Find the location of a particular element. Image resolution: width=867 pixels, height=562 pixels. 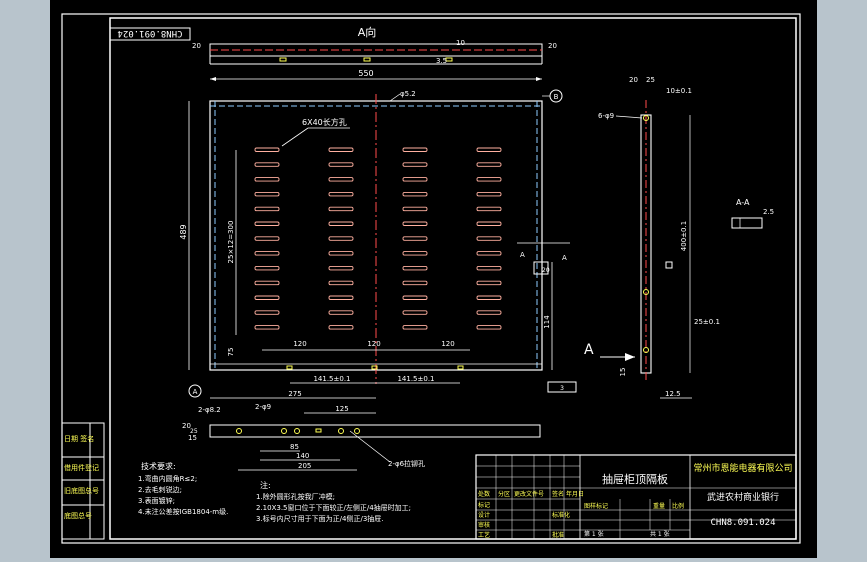

tb-stage-0: 图样标记 is located at coordinates (596, 506).